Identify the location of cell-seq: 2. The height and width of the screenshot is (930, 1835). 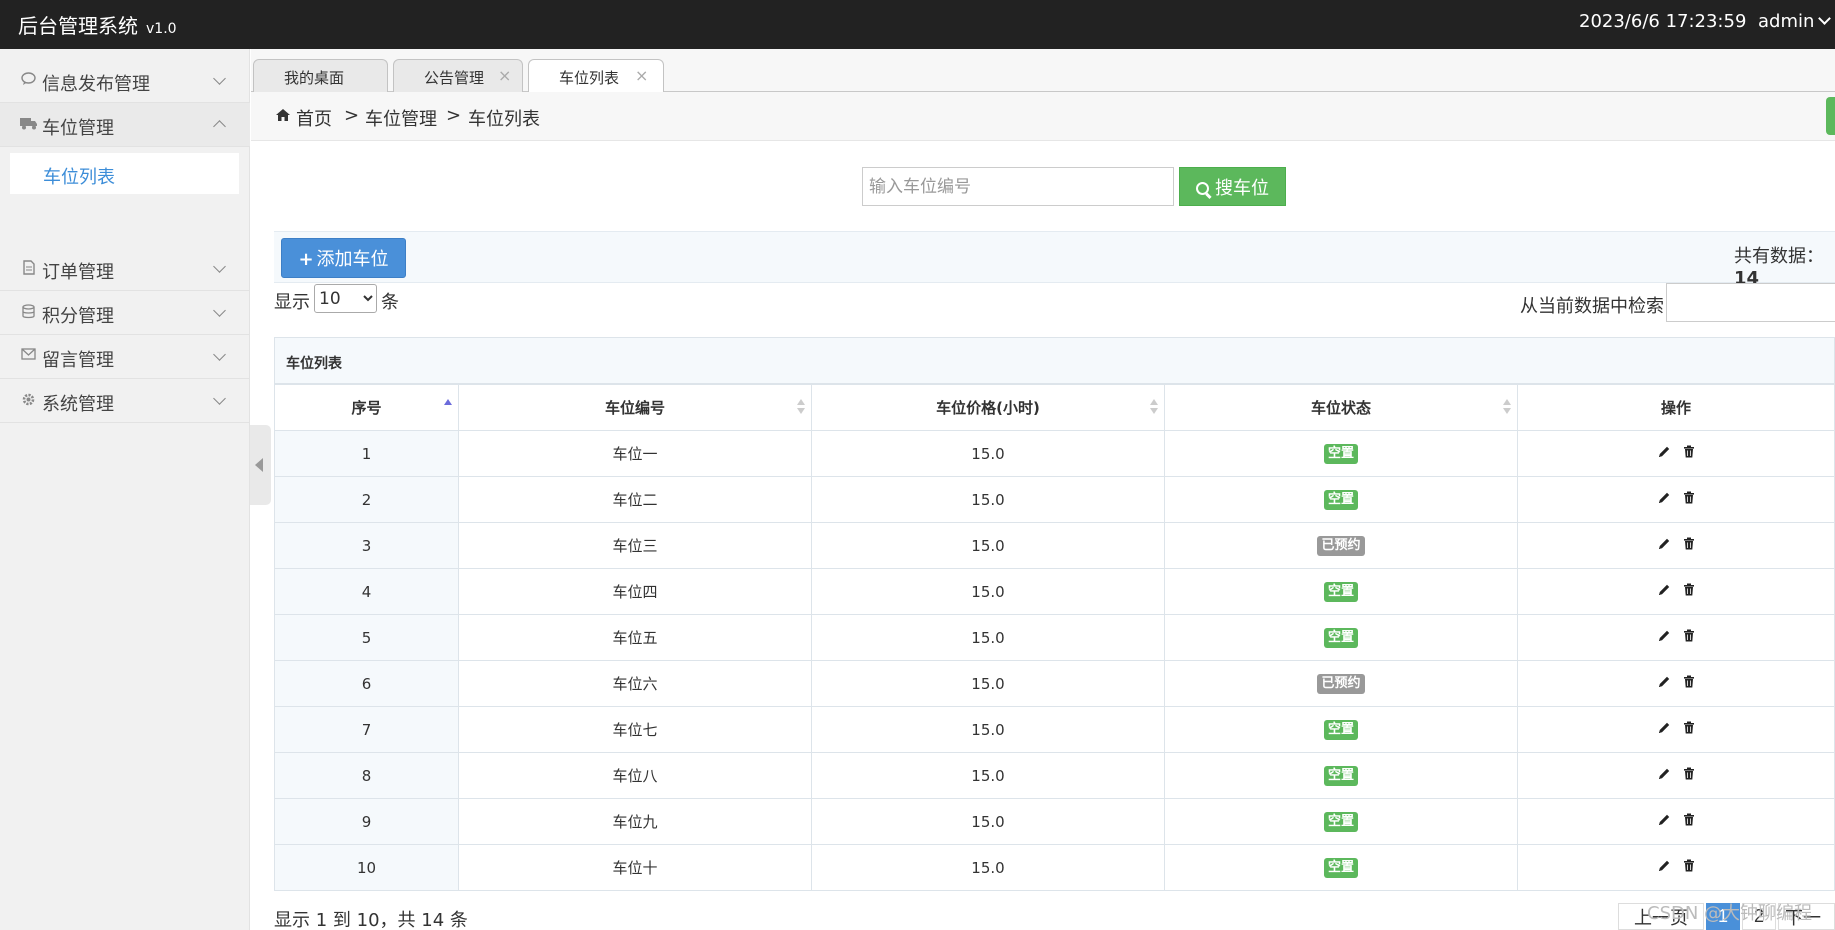
(366, 499).